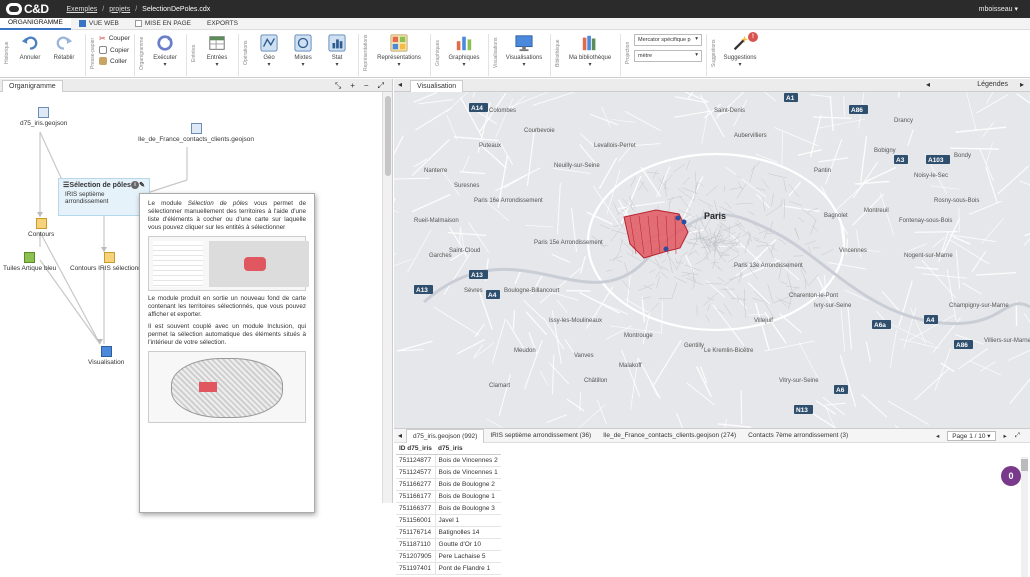  What do you see at coordinates (399, 43) in the screenshot?
I see `representations-icon` at bounding box center [399, 43].